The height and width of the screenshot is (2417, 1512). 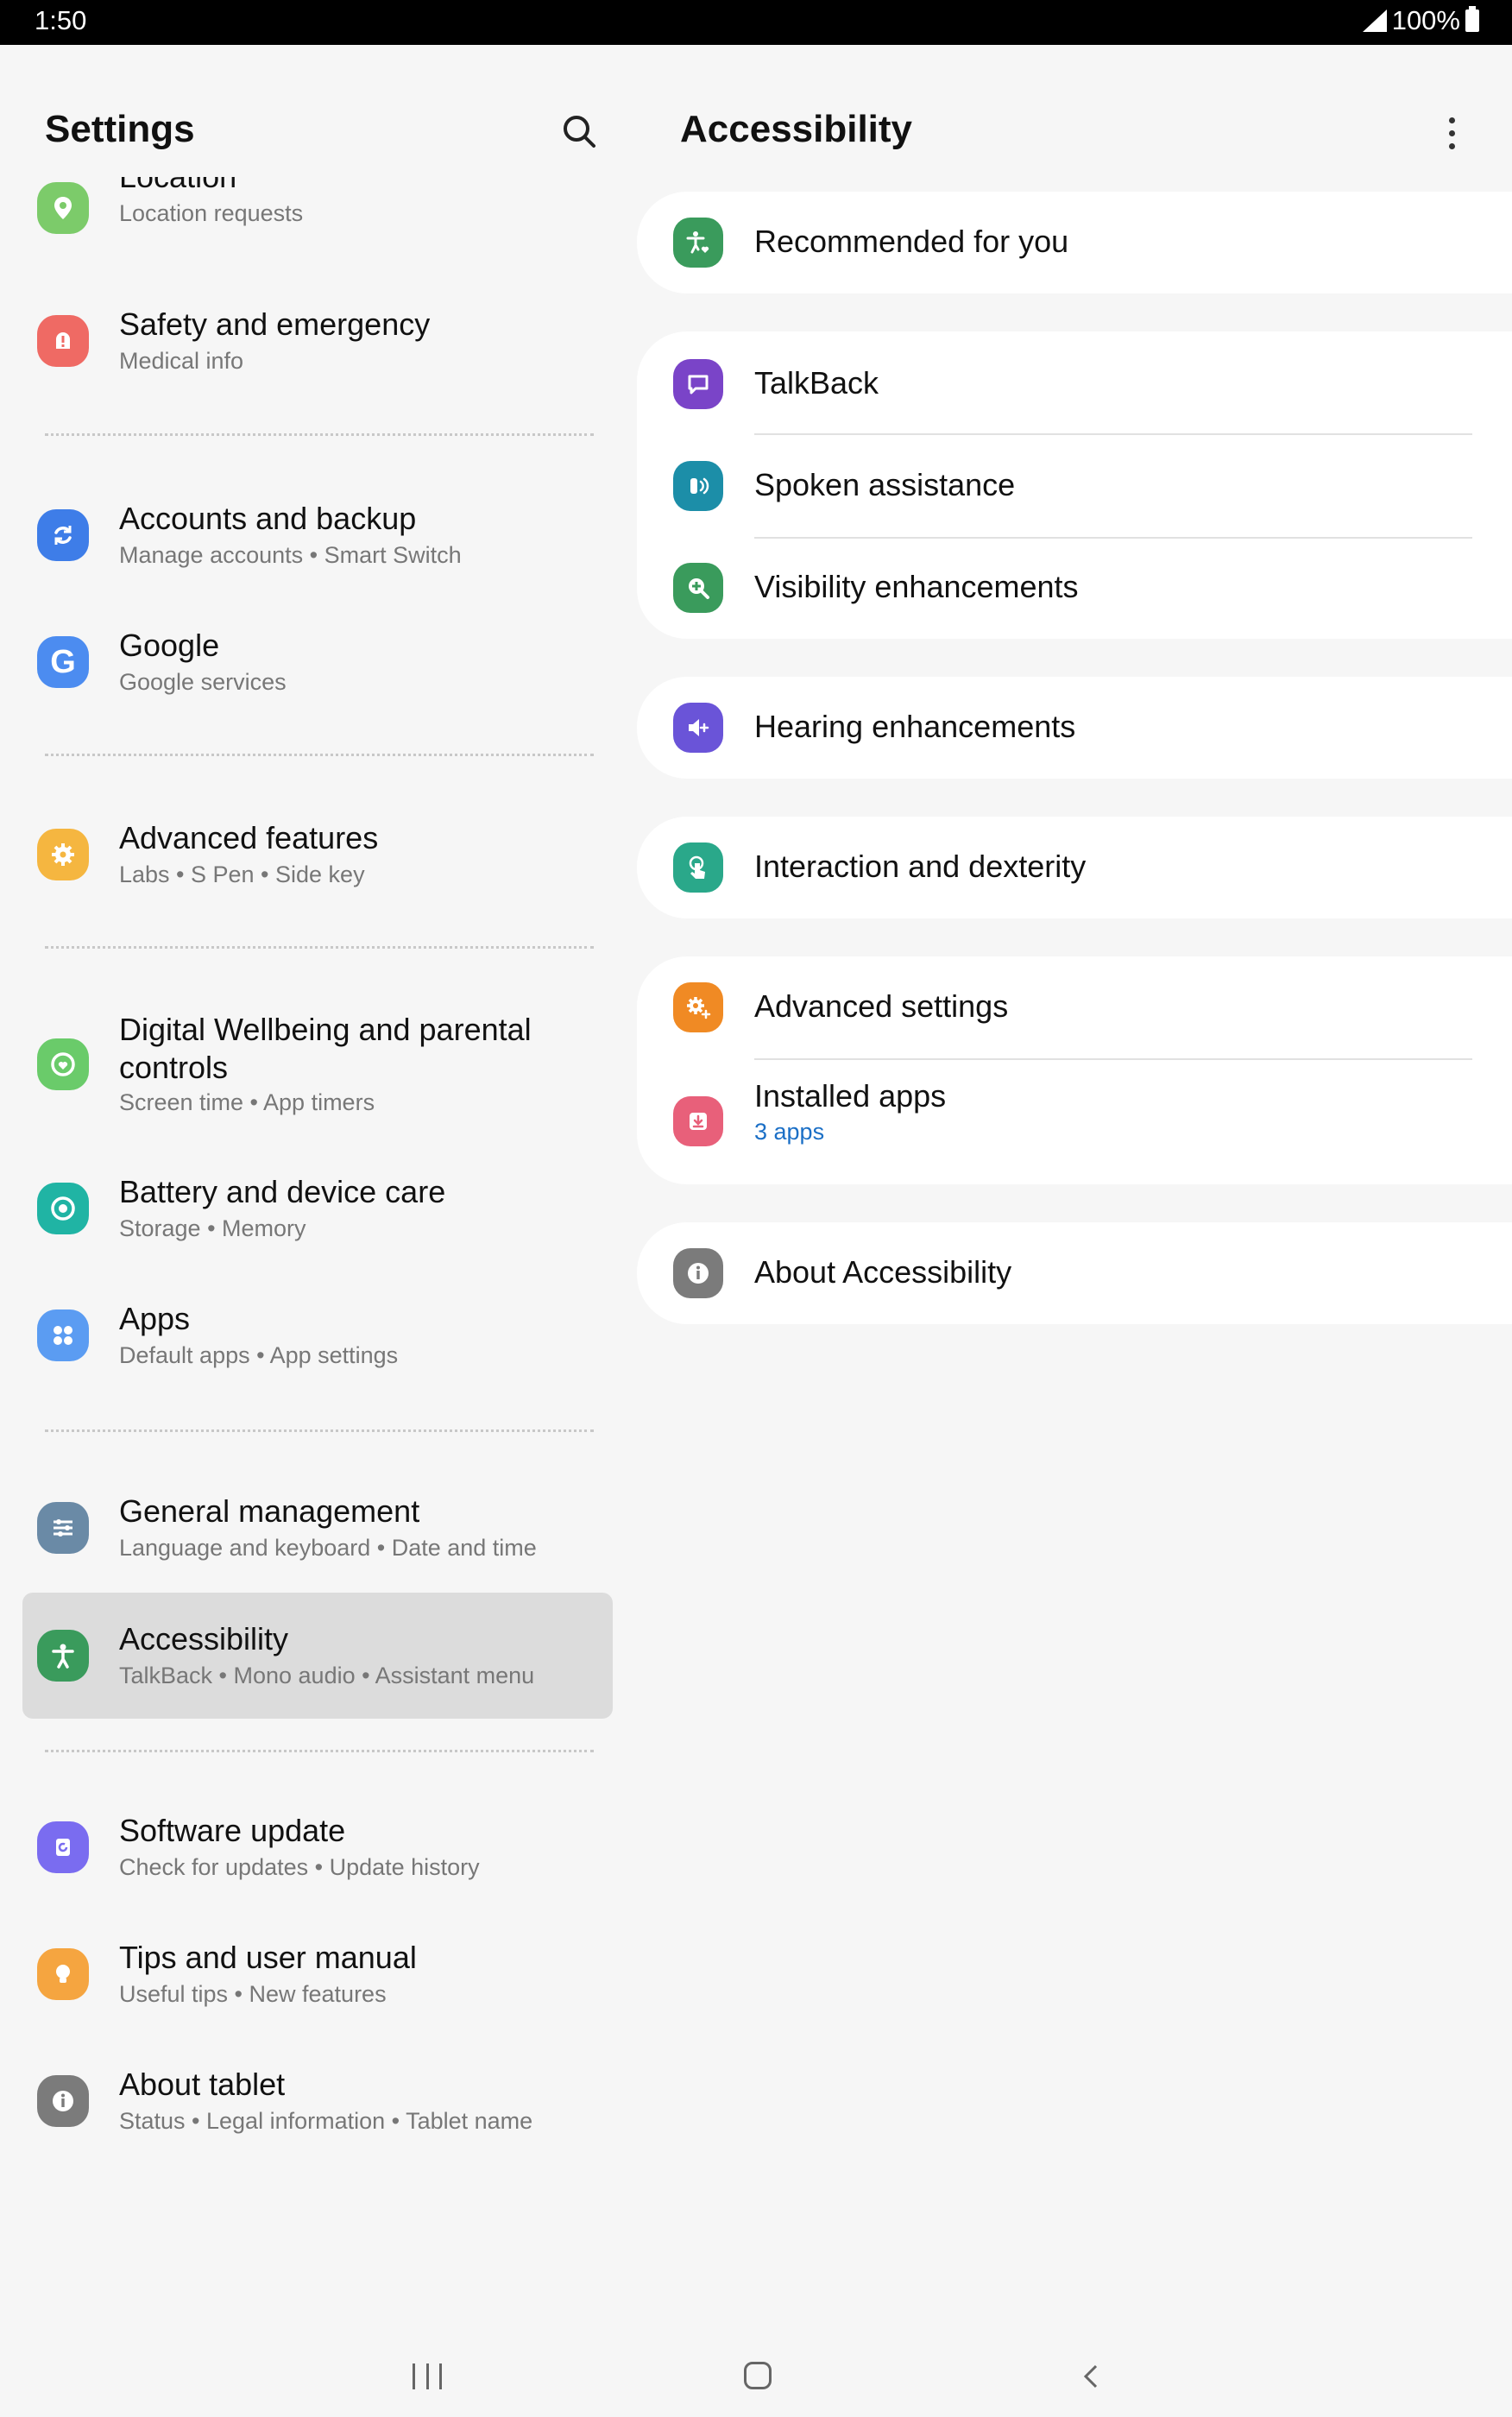 I want to click on search-icon, so click(x=579, y=132).